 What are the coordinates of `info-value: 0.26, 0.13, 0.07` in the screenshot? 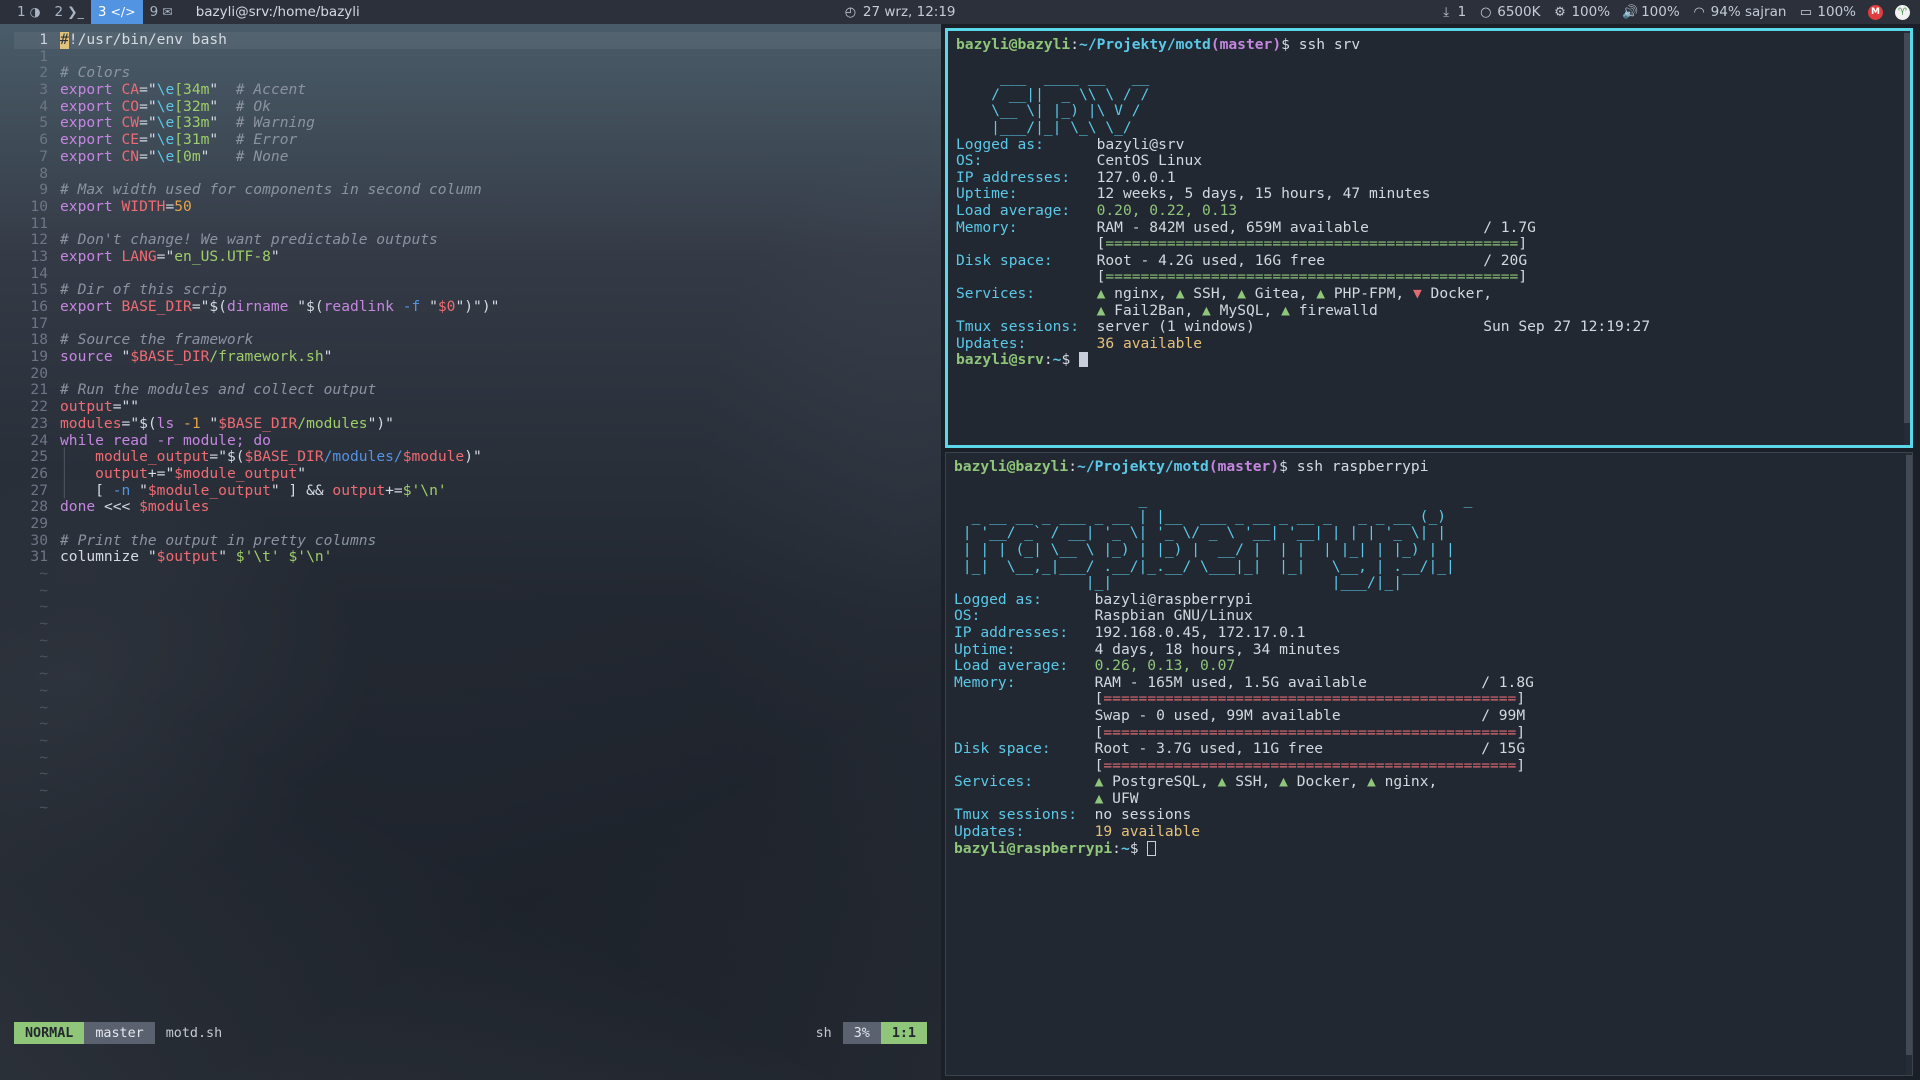 It's located at (1165, 666).